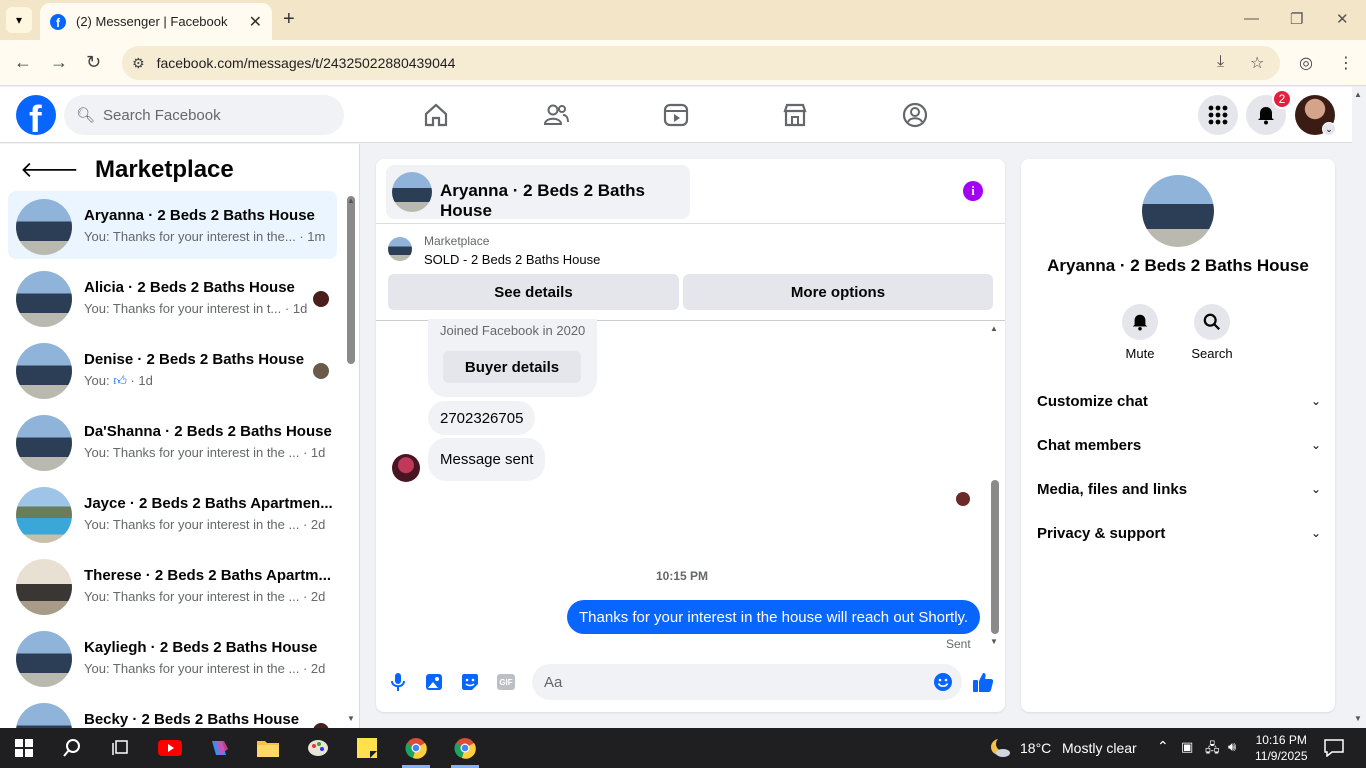  What do you see at coordinates (318, 748) in the screenshot?
I see `paint-app-icon` at bounding box center [318, 748].